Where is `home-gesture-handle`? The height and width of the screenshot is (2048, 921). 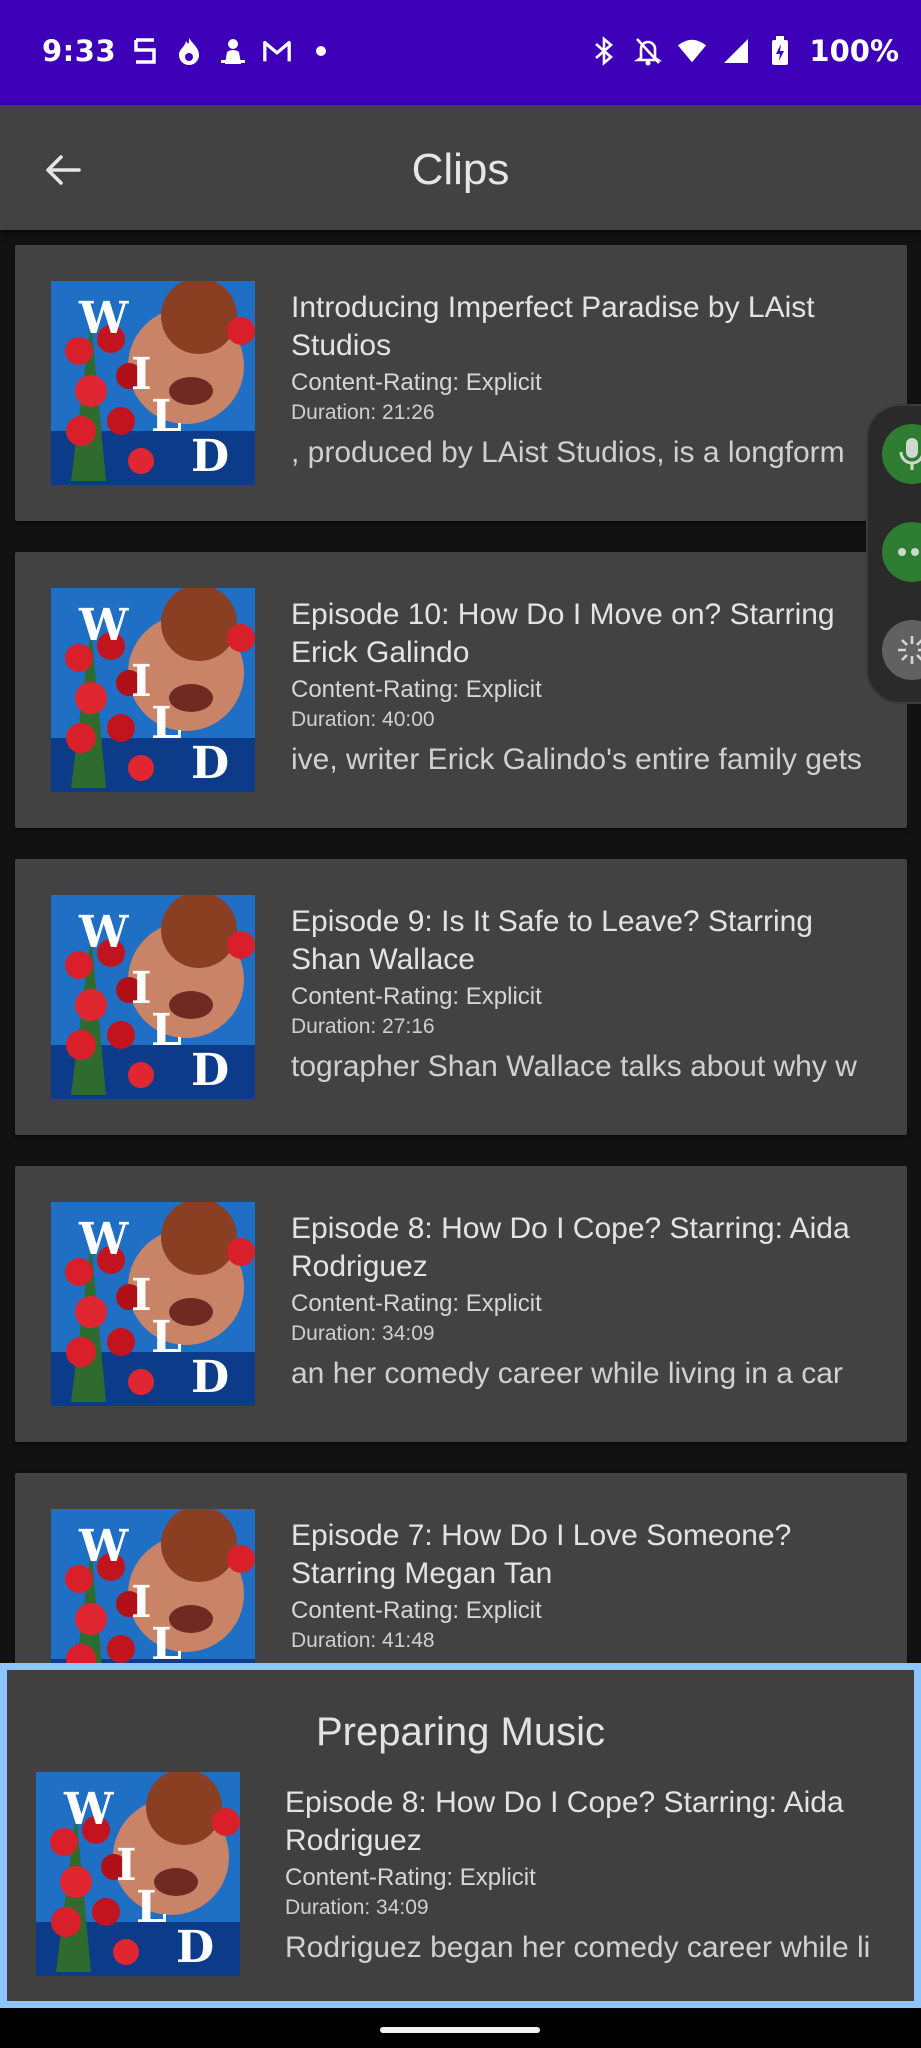
home-gesture-handle is located at coordinates (460, 2030).